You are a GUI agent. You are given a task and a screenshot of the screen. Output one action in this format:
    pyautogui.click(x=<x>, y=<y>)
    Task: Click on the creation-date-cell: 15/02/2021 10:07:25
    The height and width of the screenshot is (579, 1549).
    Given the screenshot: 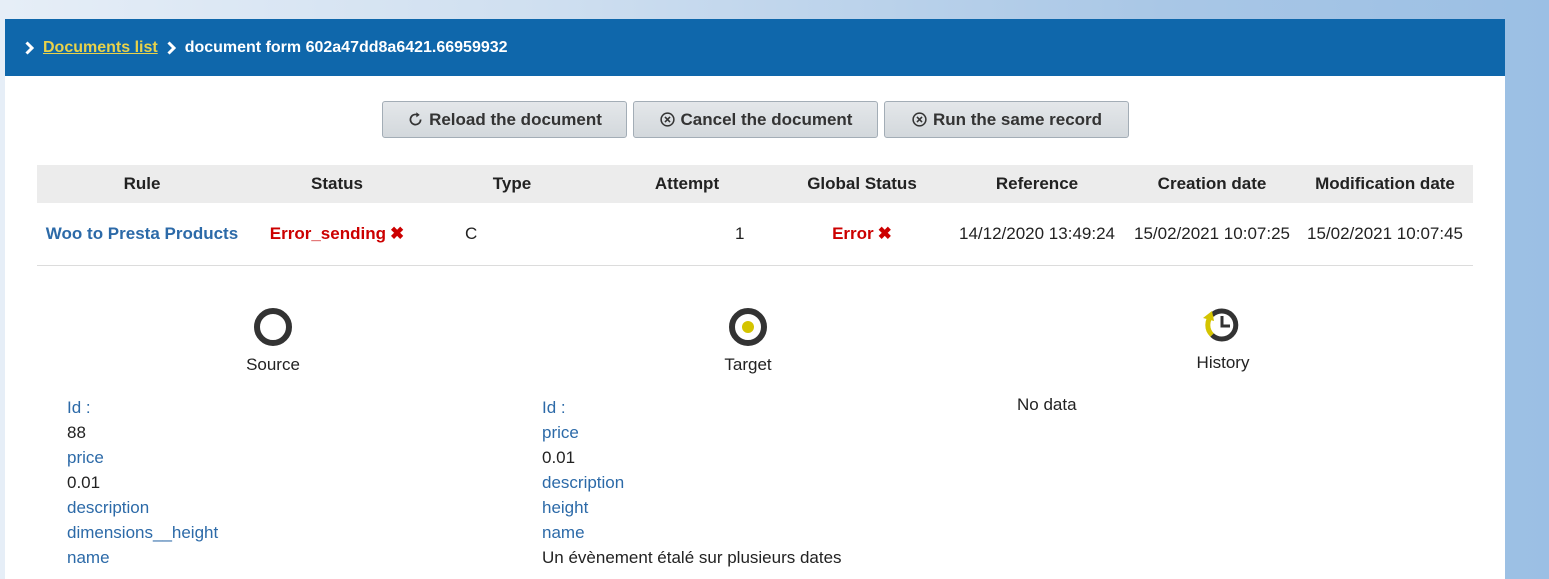 What is the action you would take?
    pyautogui.click(x=1212, y=234)
    